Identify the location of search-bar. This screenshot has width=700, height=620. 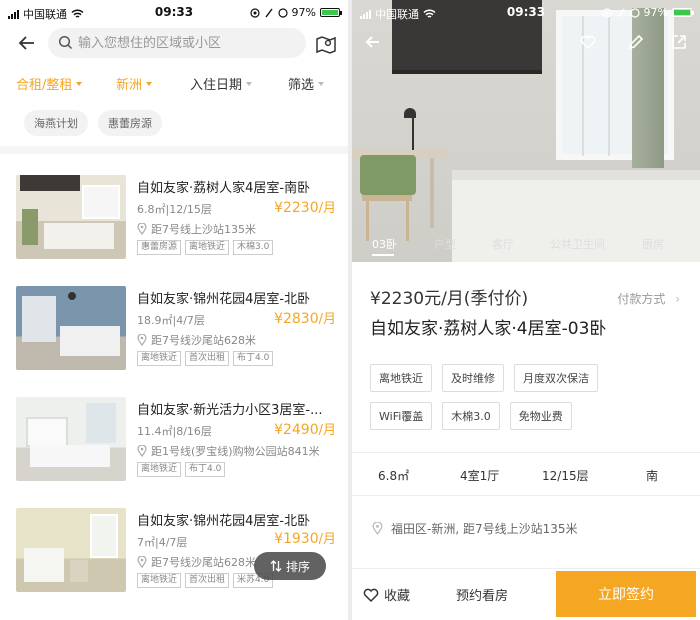
(177, 43).